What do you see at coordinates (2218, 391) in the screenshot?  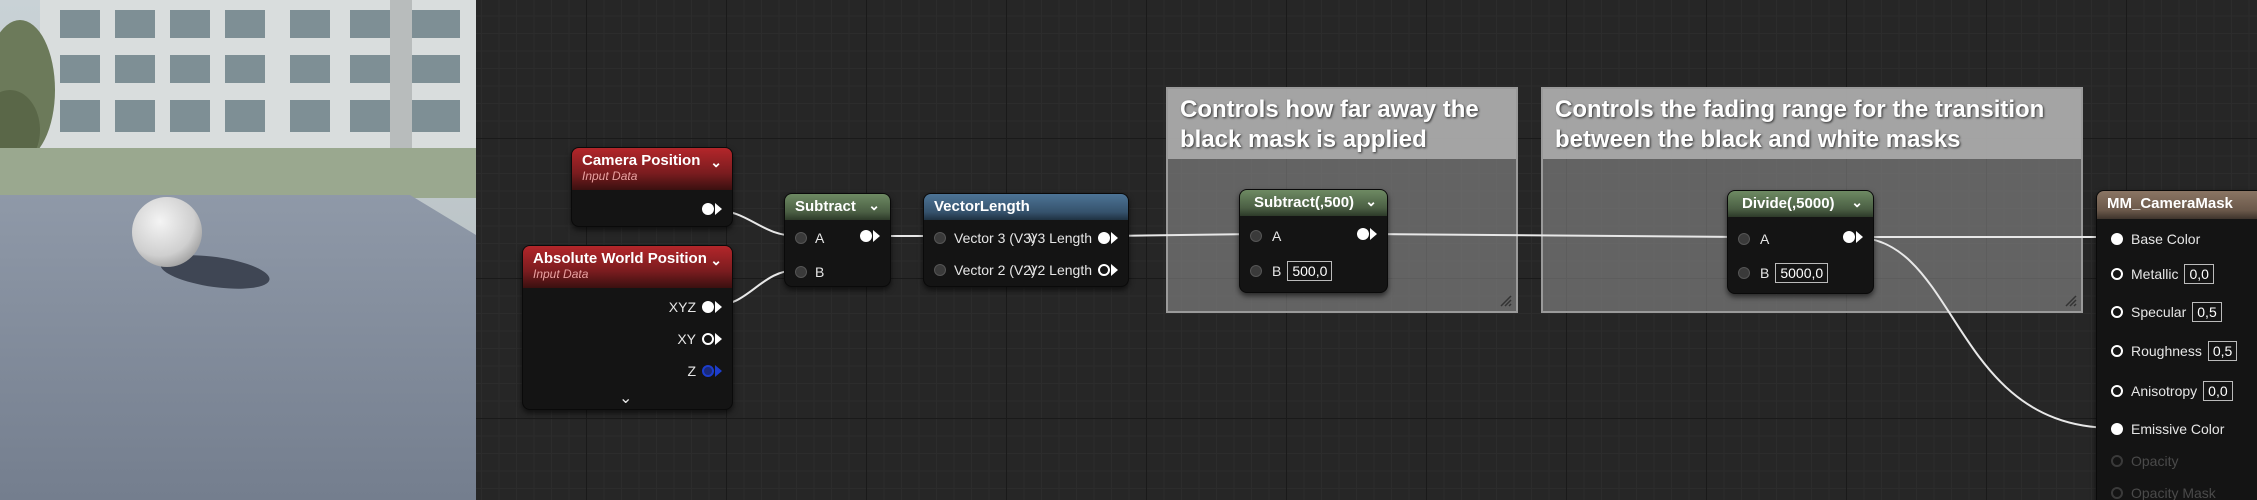 I see `anisotropy-value-field: 0,0` at bounding box center [2218, 391].